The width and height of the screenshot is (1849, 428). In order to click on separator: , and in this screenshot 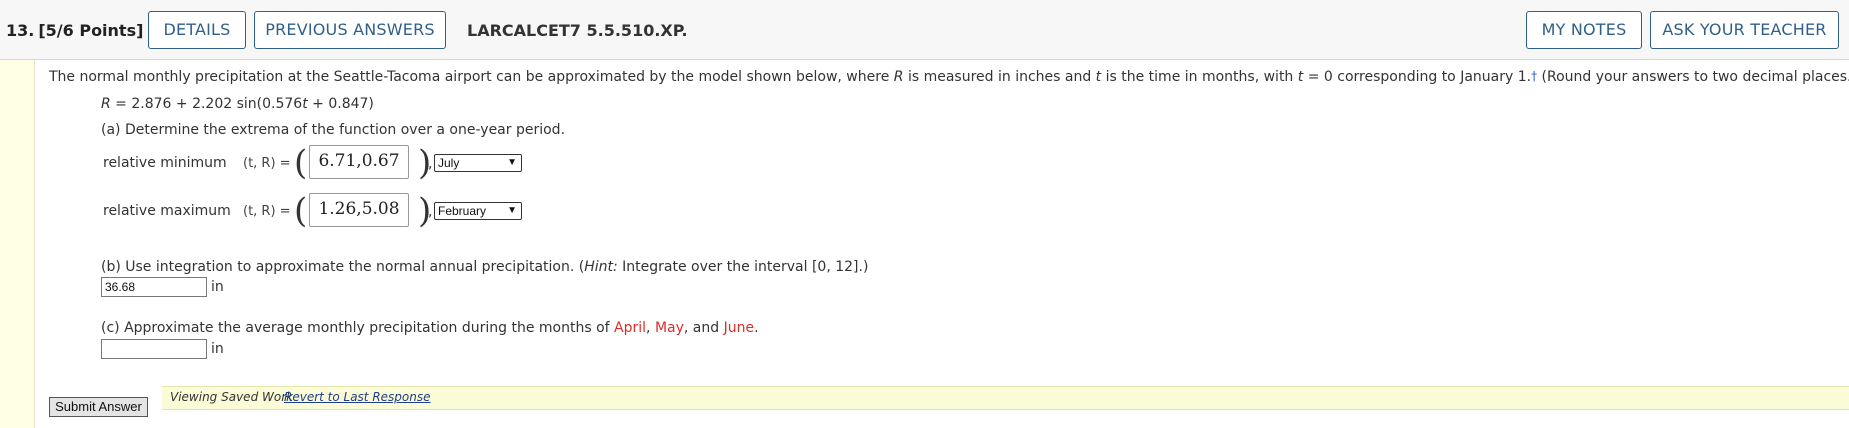, I will do `click(703, 328)`.